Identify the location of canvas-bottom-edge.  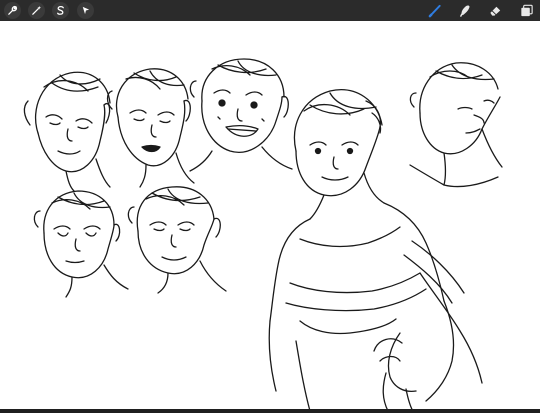
(270, 411).